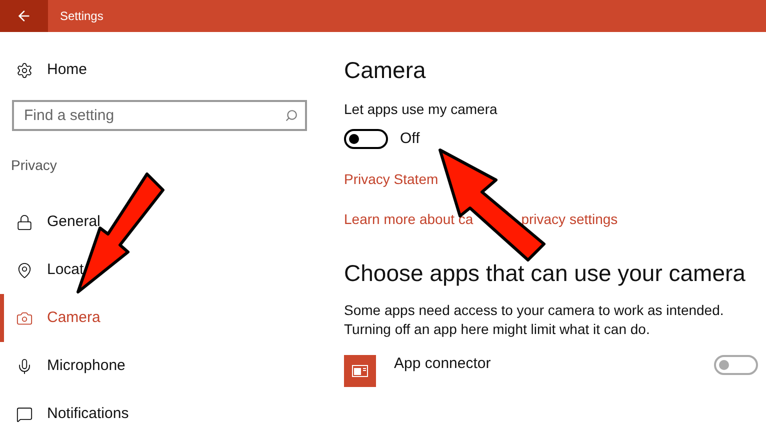 Image resolution: width=766 pixels, height=431 pixels. What do you see at coordinates (545, 272) in the screenshot?
I see `section-heading: Choose apps that can use your camera` at bounding box center [545, 272].